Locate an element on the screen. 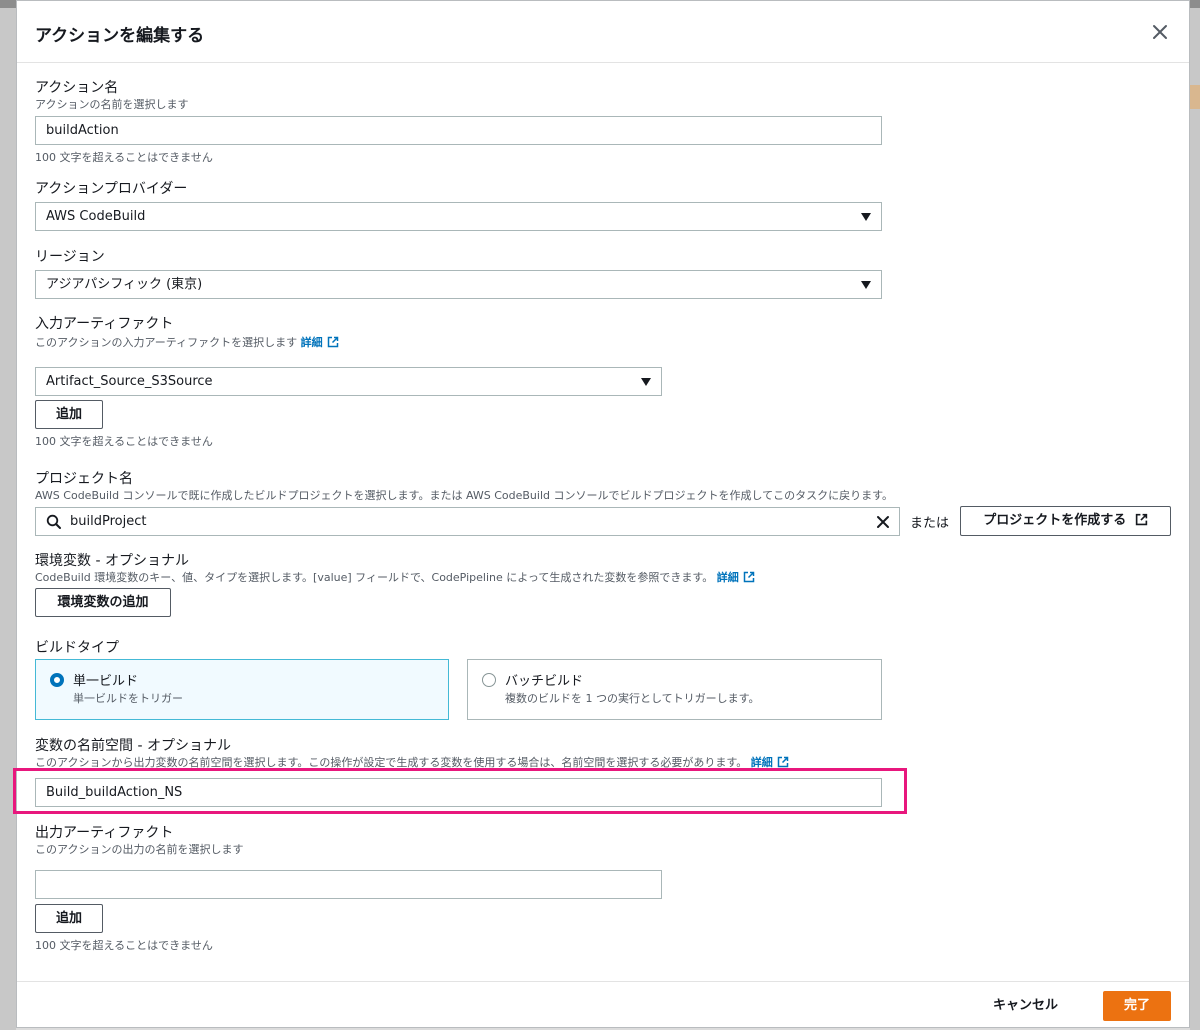  env-vars-info-link: 詳細 is located at coordinates (736, 577).